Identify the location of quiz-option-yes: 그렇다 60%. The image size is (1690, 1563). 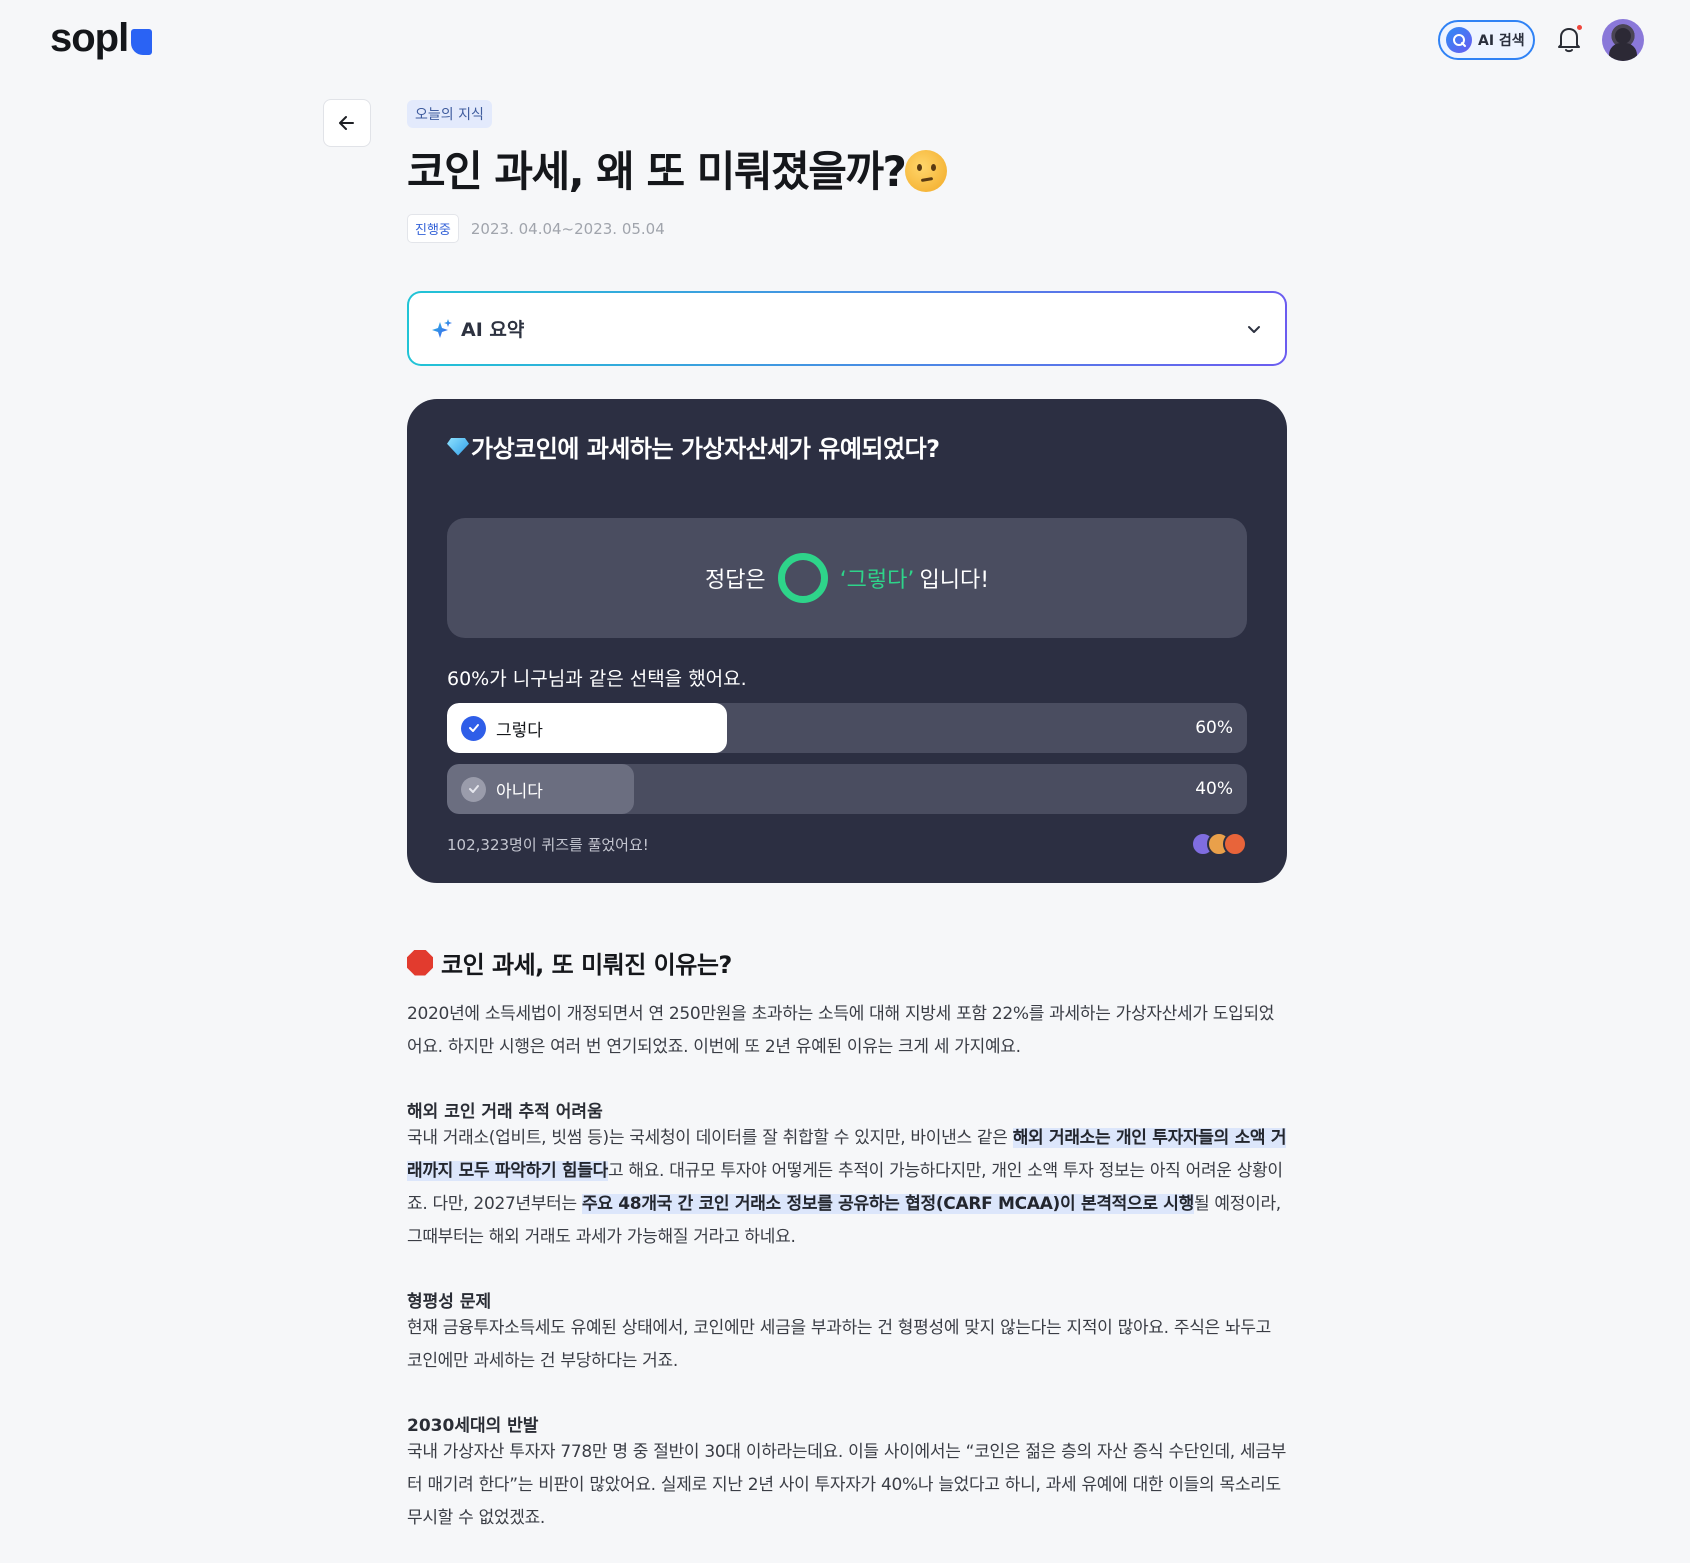
(847, 728).